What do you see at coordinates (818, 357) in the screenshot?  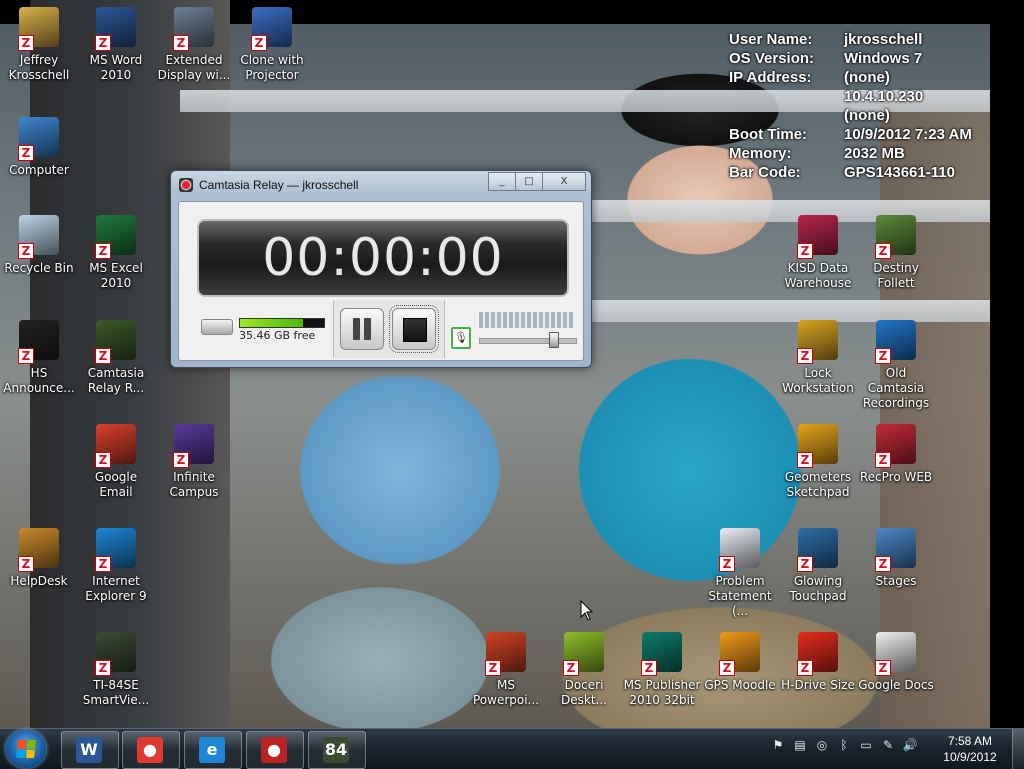 I see `desktop-icon: Z Lock Workstation` at bounding box center [818, 357].